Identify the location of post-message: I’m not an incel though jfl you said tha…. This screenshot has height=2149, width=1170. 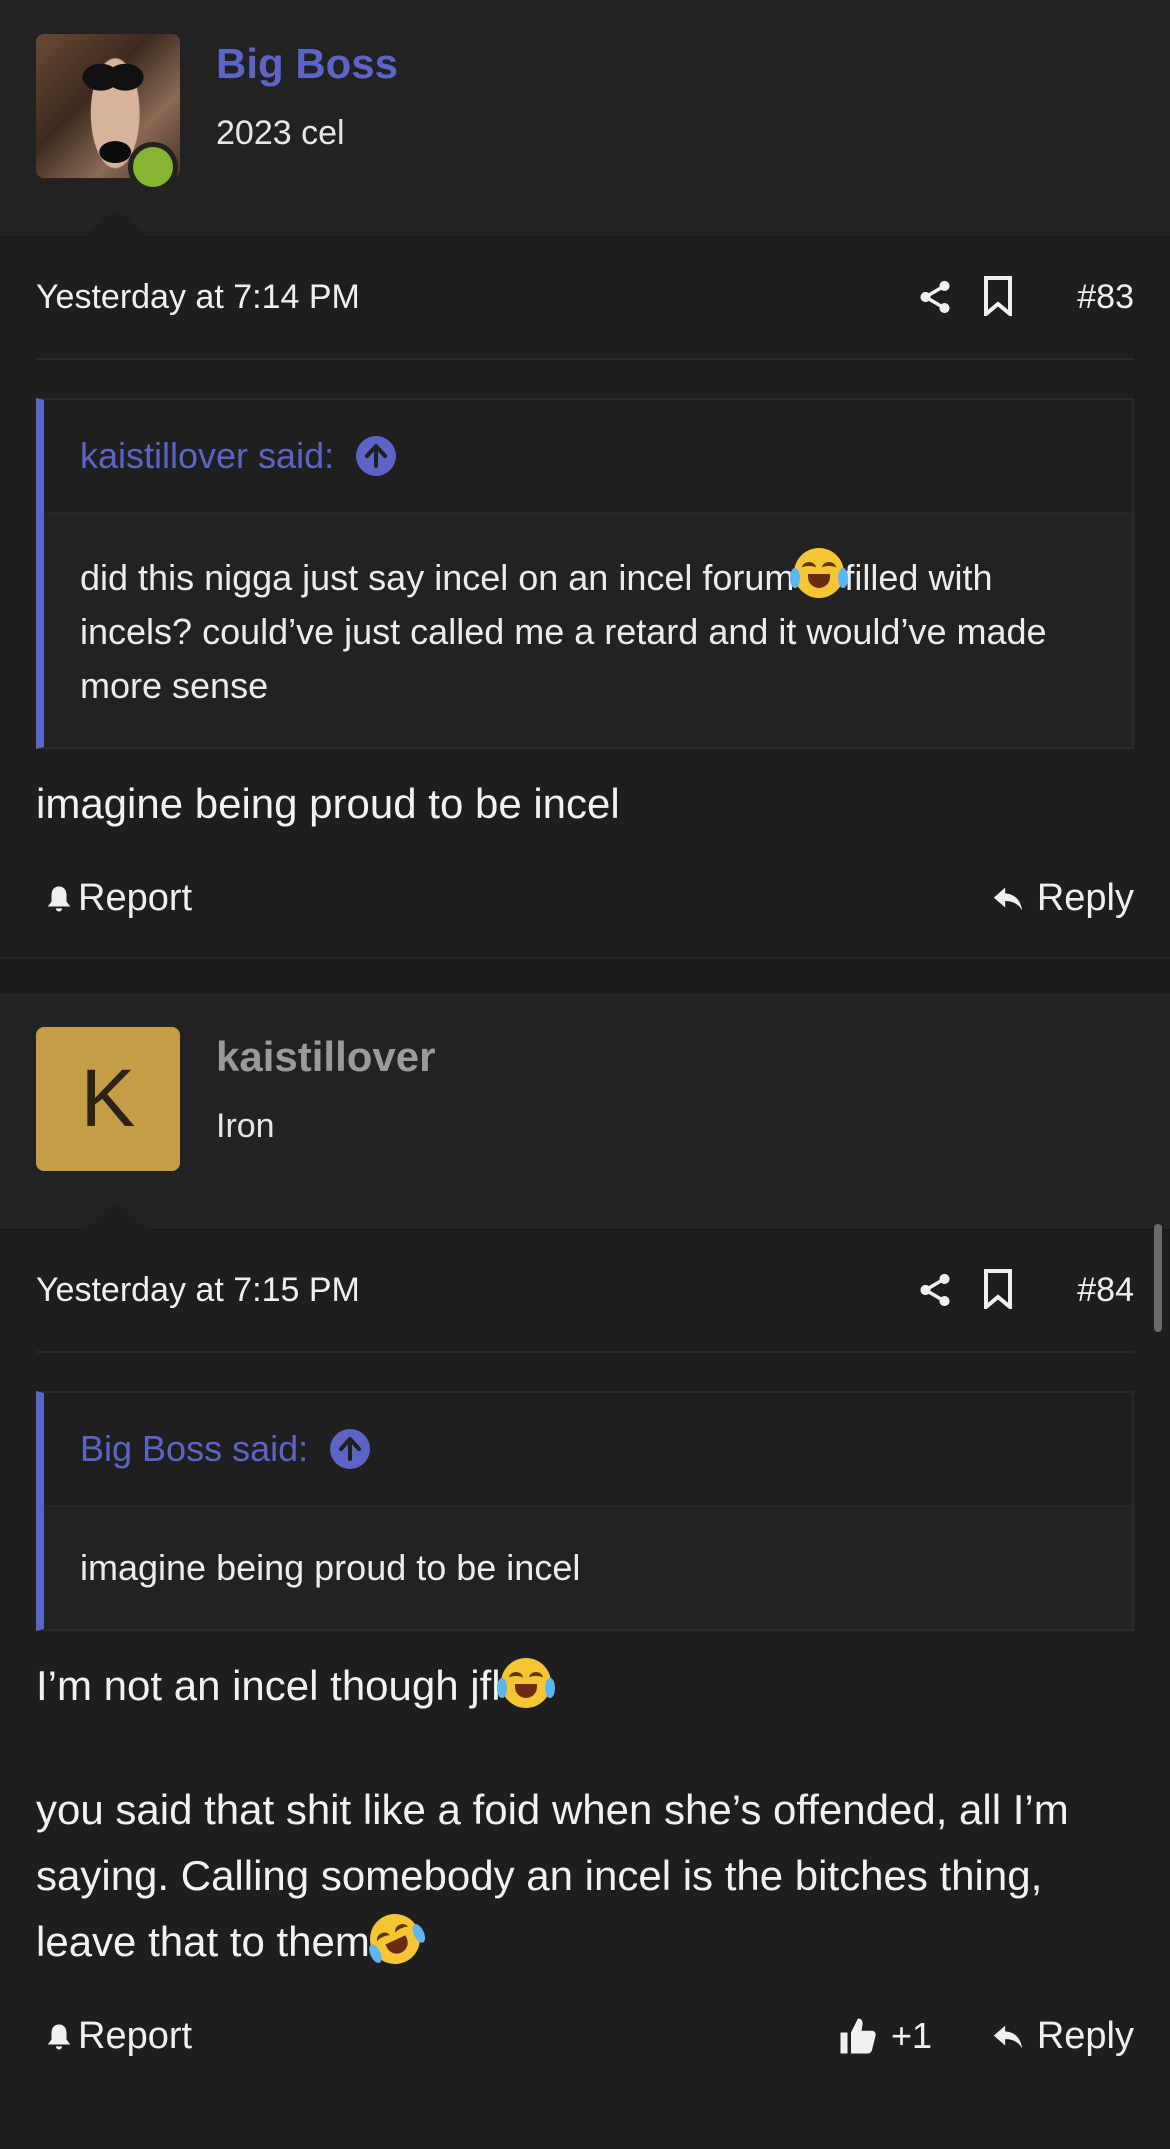
(585, 1814).